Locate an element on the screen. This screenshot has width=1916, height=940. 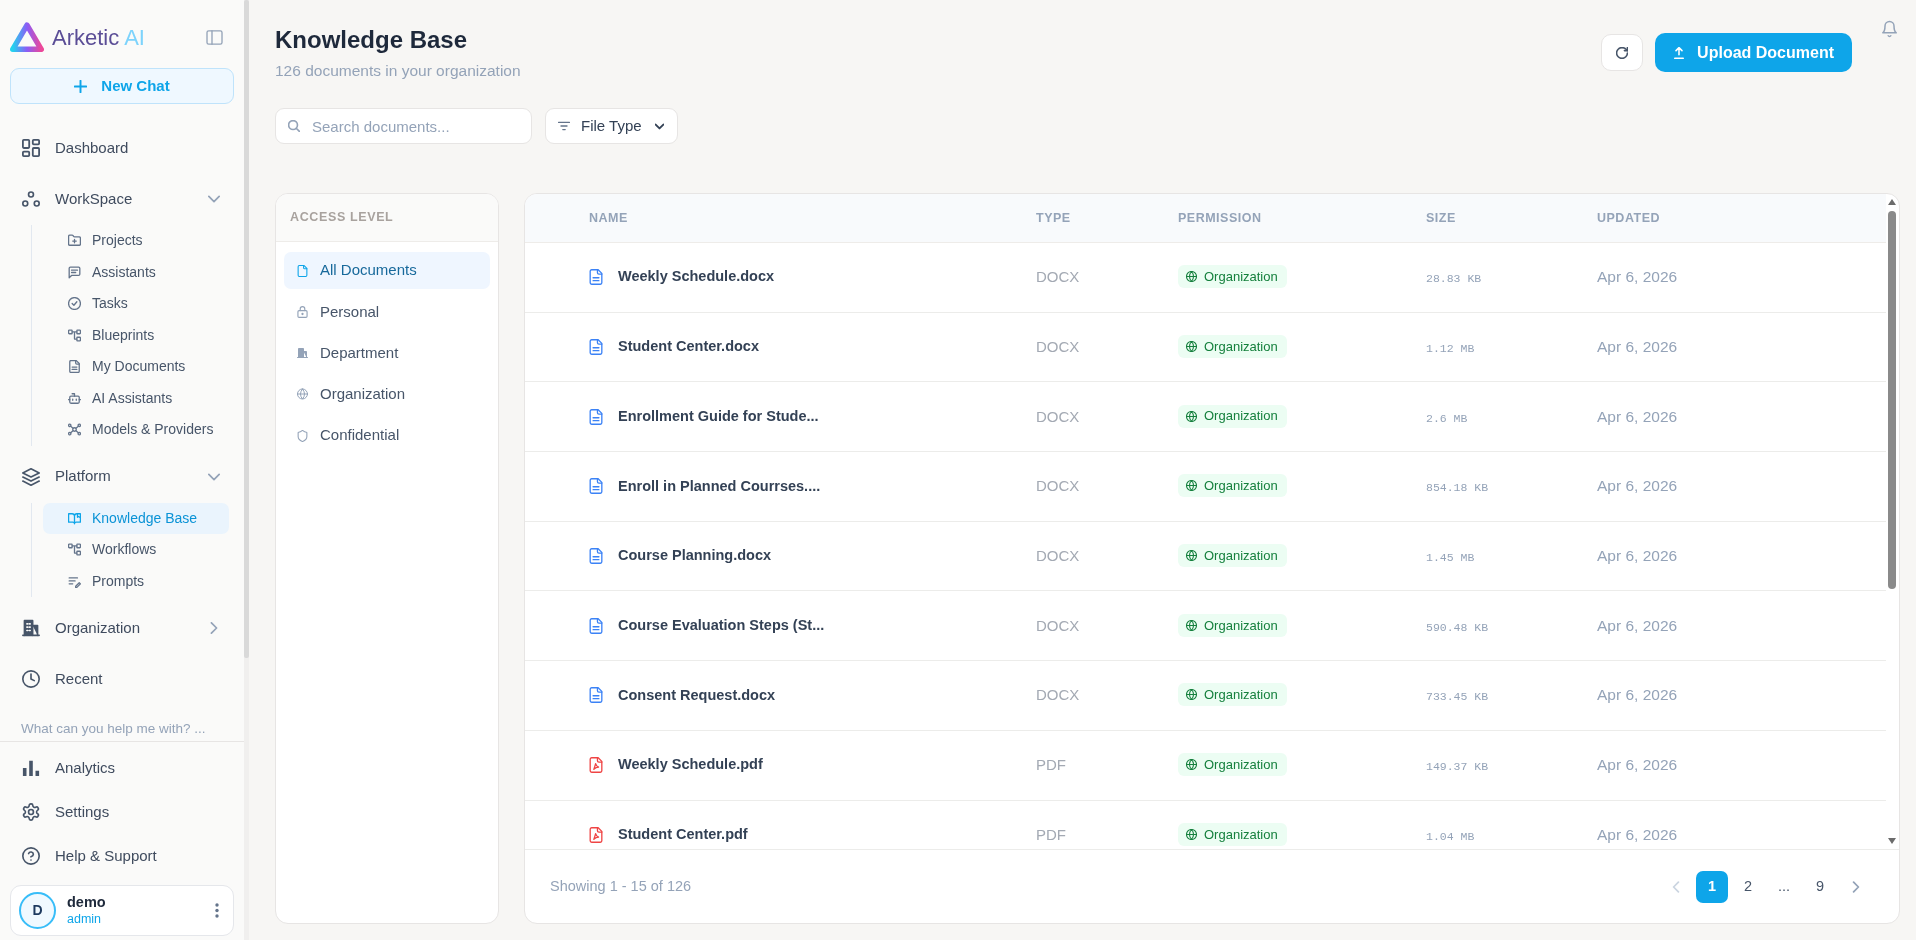
file-name: Weekly Schedule.docx is located at coordinates (696, 277).